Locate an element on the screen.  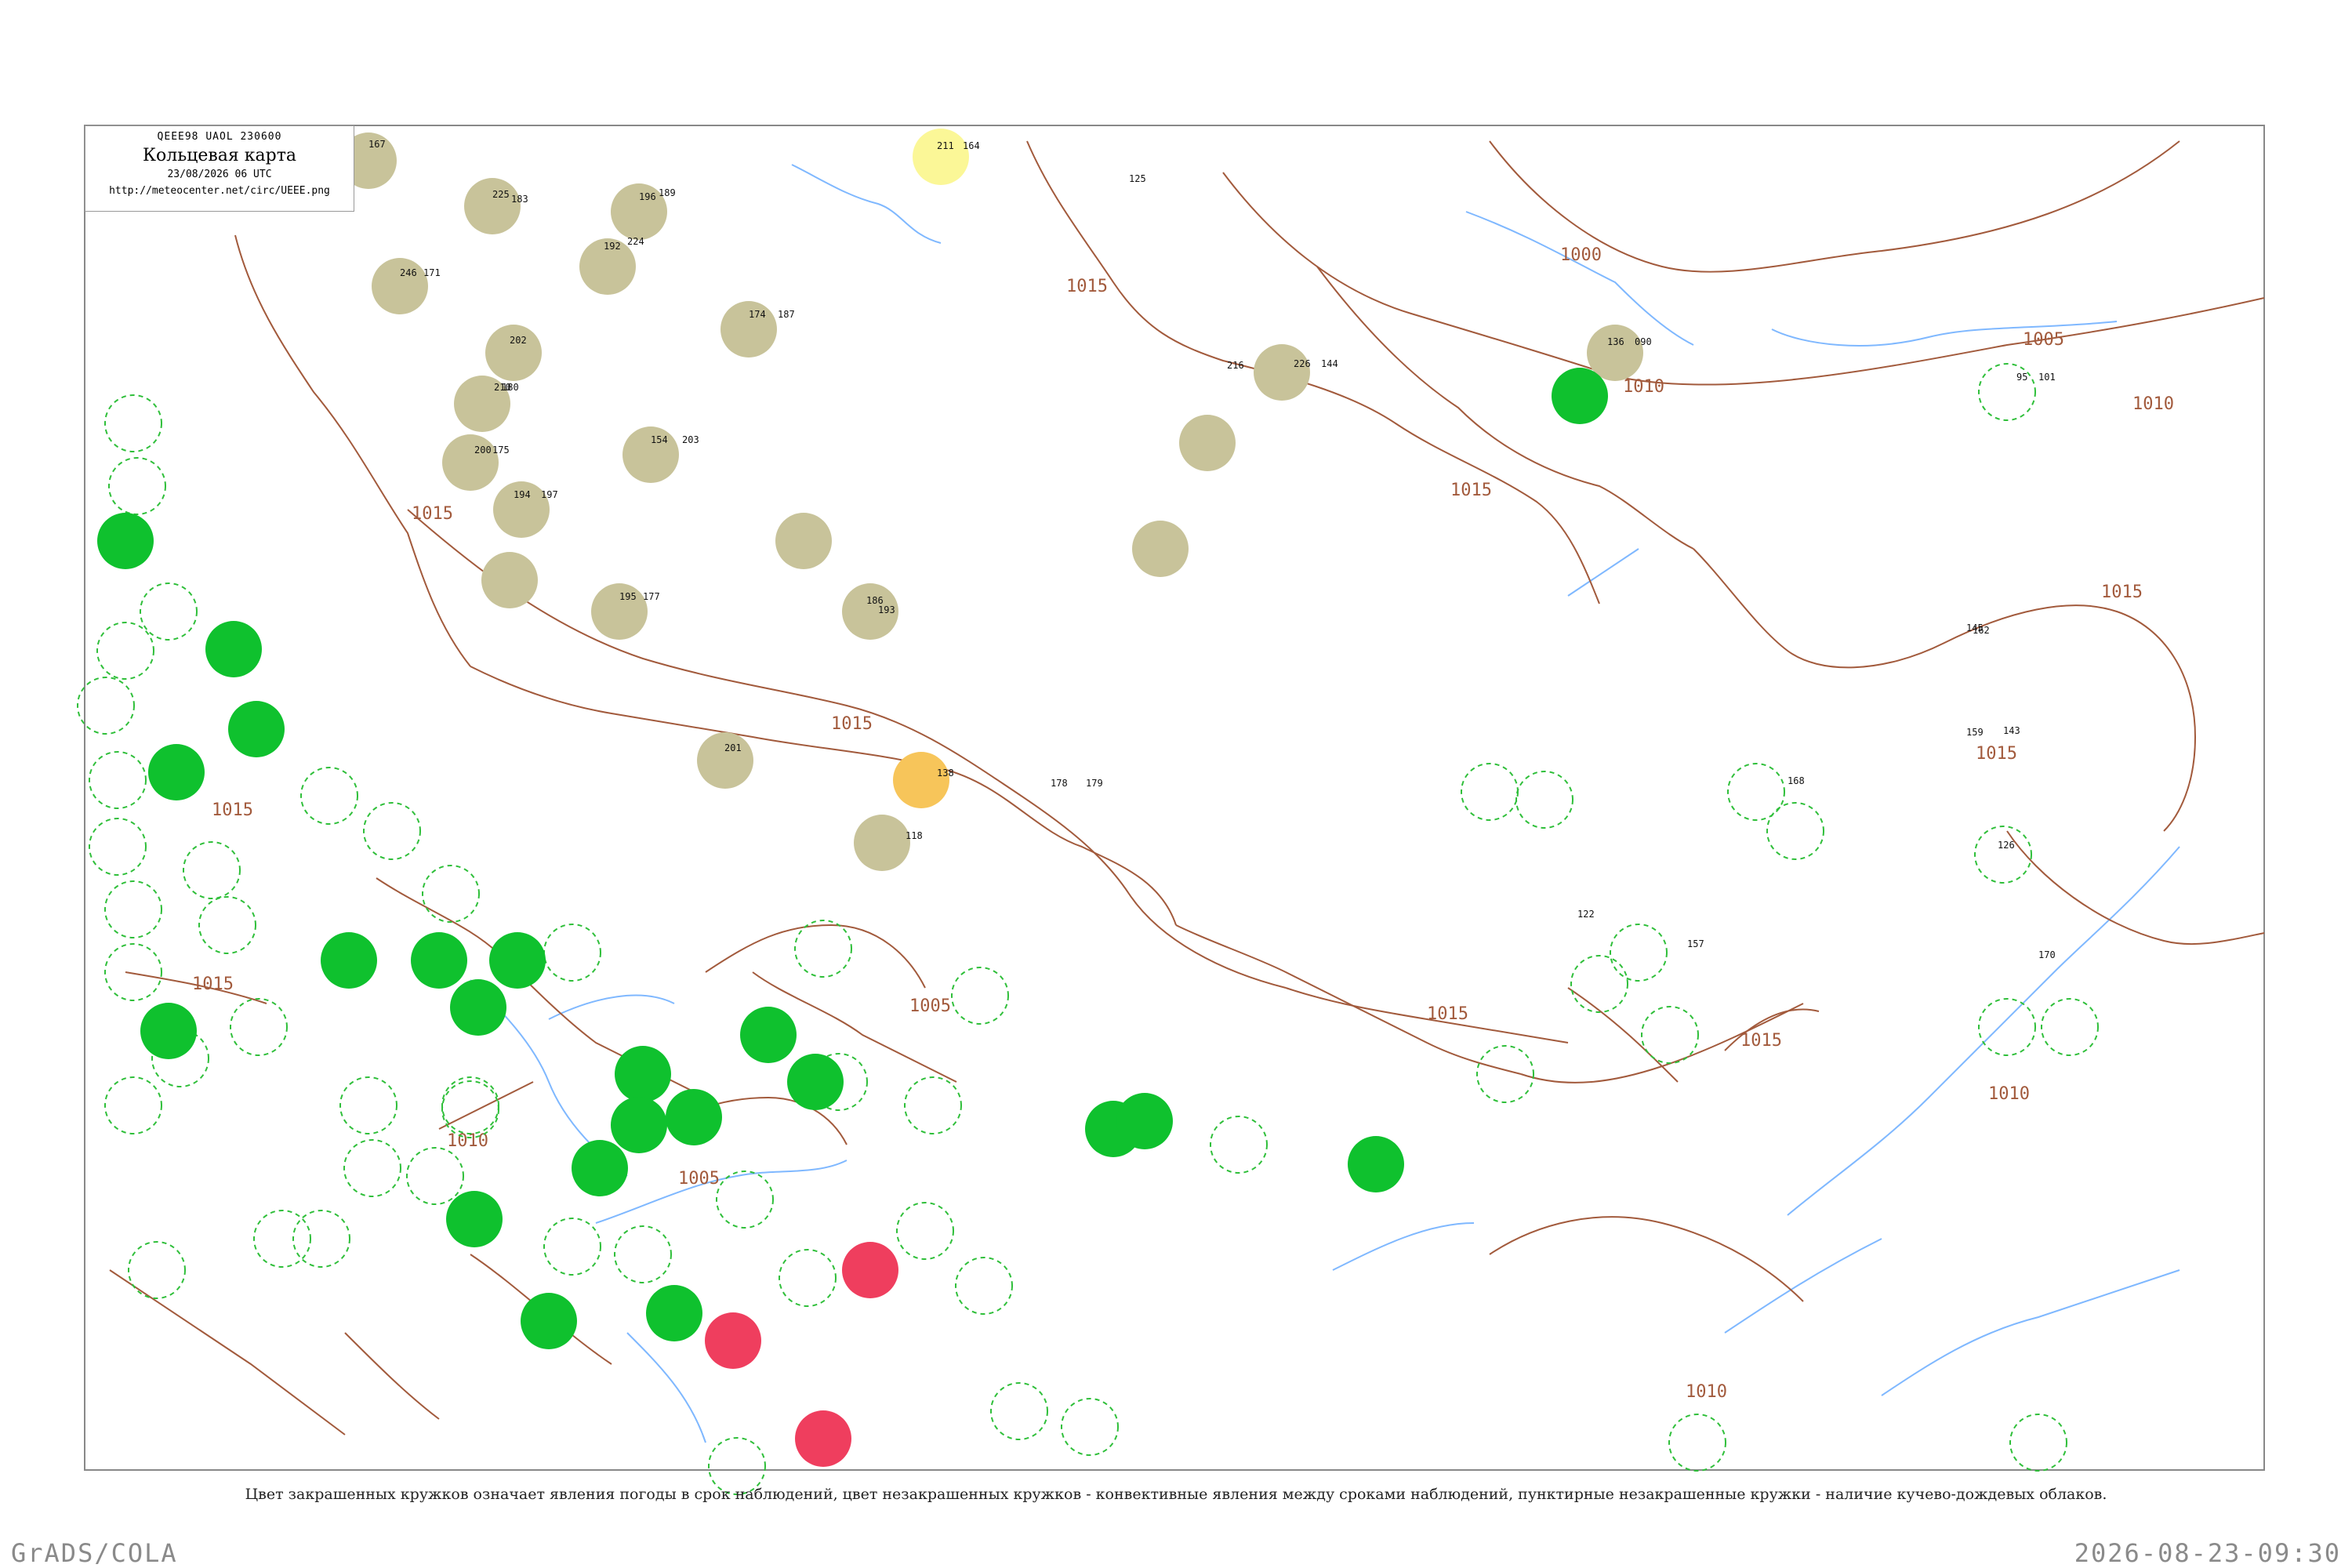
station-value: 196 is located at coordinates (647, 196).